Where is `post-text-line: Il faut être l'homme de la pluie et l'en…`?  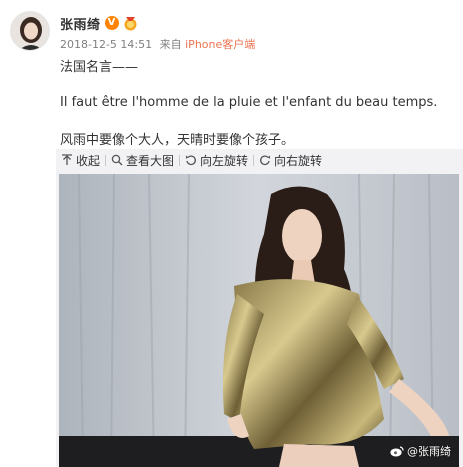
post-text-line: Il faut être l'homme de la pluie et l'en… is located at coordinates (249, 102).